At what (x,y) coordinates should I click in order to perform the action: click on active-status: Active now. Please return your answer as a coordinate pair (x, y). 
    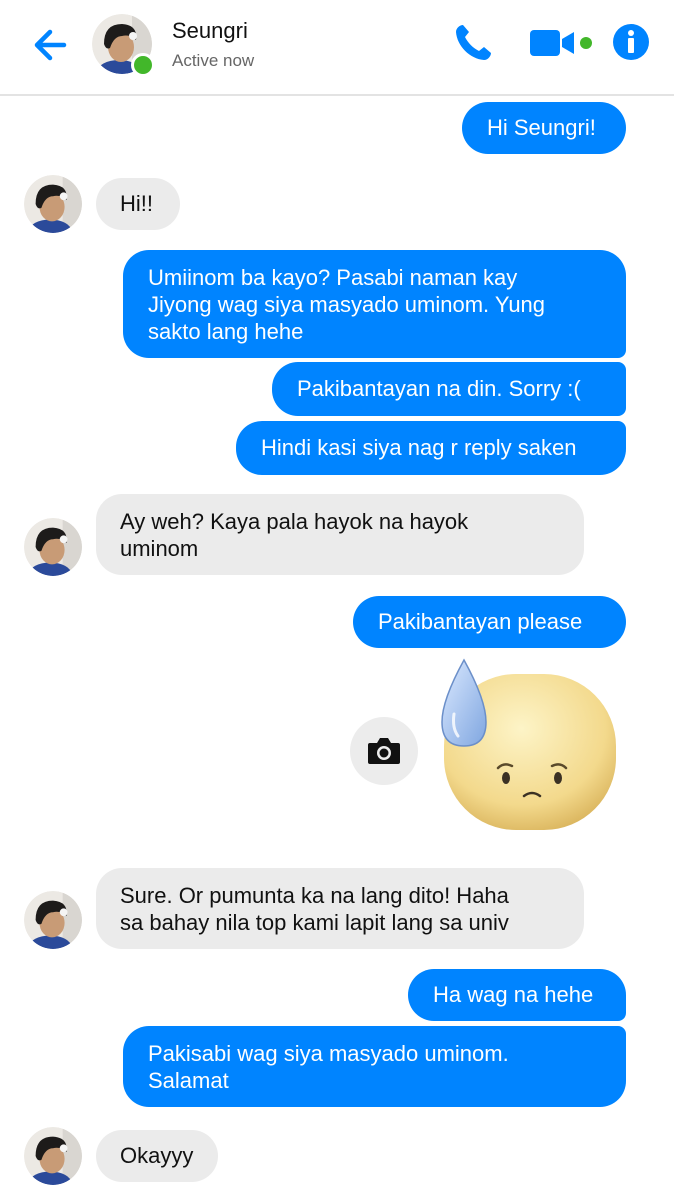
    Looking at the image, I should click on (213, 60).